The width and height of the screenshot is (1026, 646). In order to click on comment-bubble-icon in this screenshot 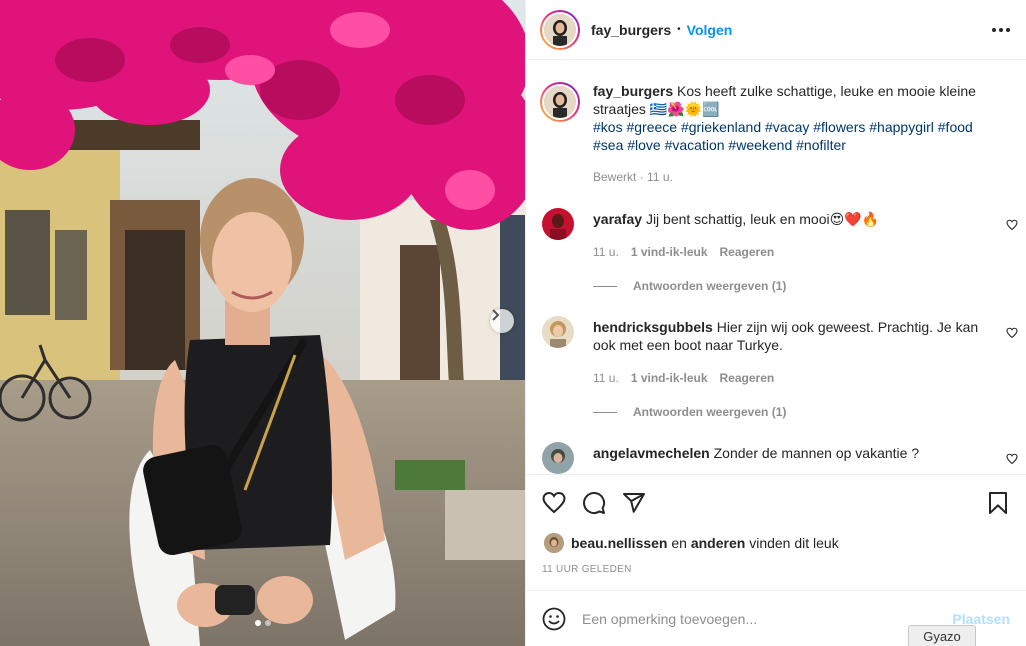, I will do `click(594, 503)`.